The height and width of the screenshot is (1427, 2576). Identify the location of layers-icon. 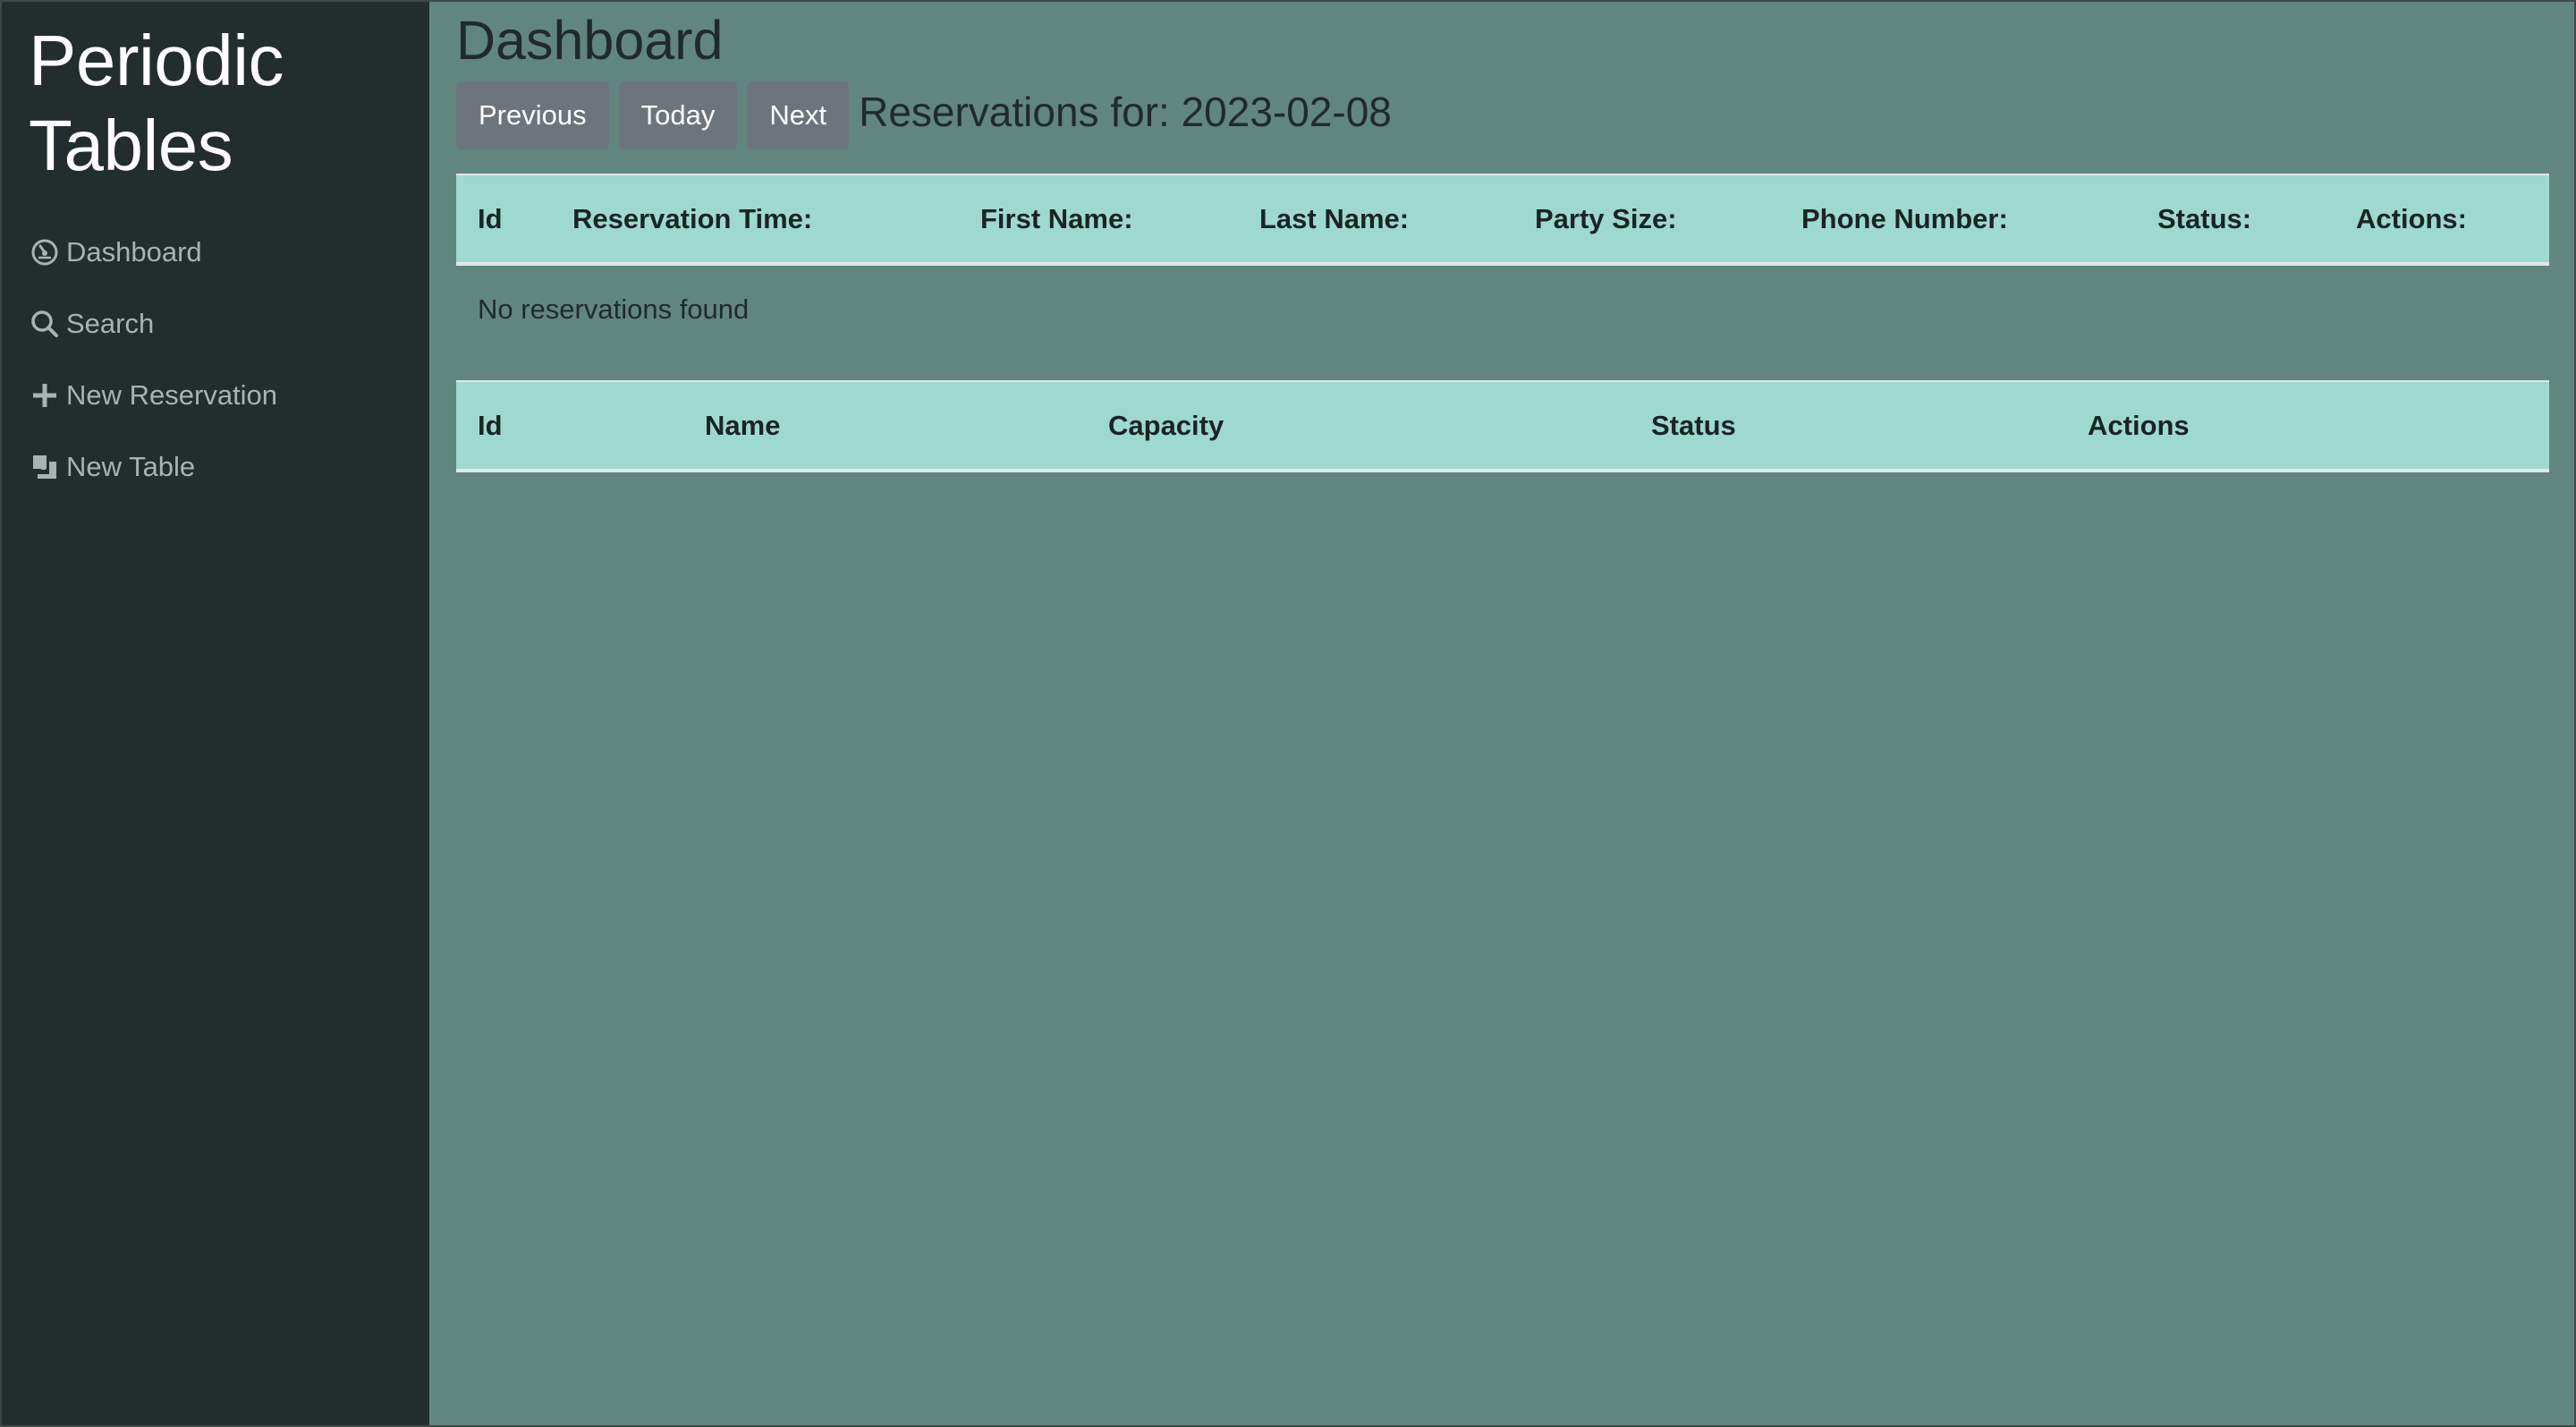
(45, 467).